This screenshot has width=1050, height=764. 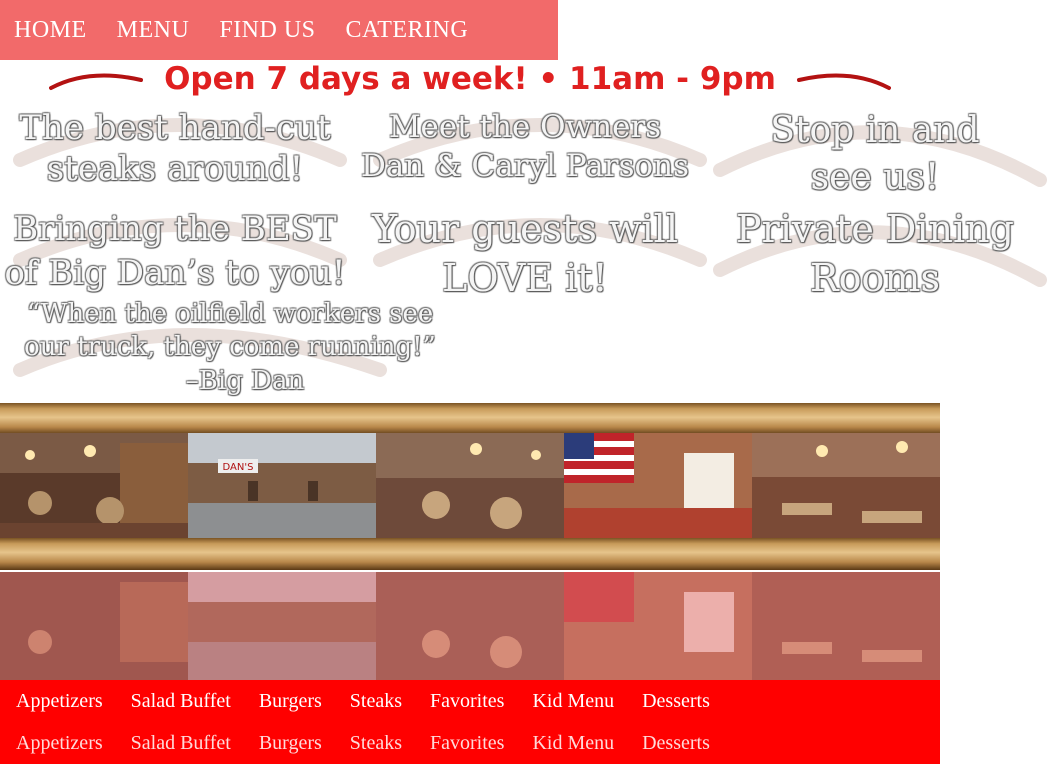 I want to click on promo-steaks-line2: steaks around!, so click(x=175, y=168).